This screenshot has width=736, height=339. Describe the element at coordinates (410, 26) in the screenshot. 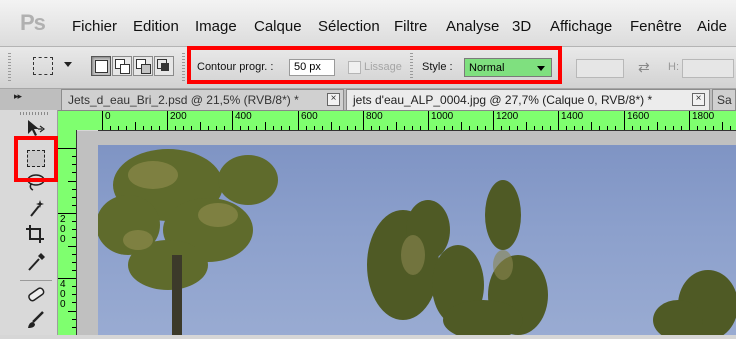

I see `menu-filtre: Filtre` at that location.